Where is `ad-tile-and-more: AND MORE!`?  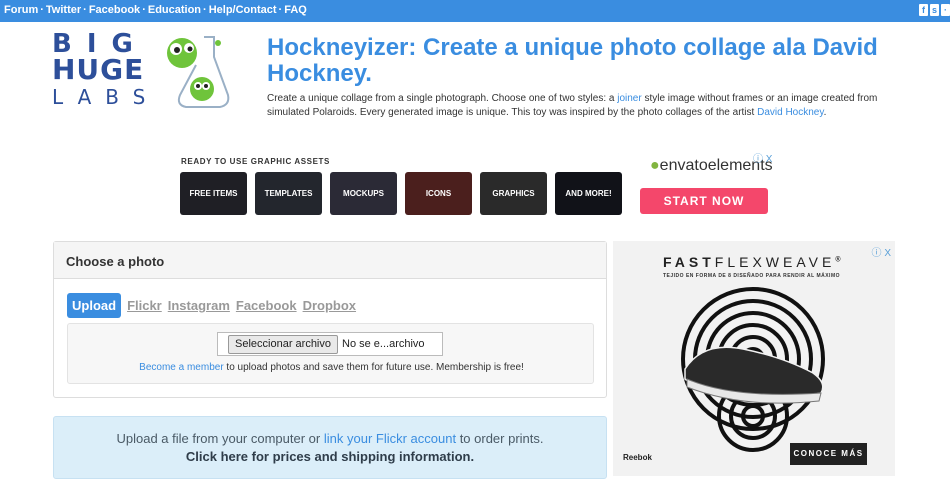 ad-tile-and-more: AND MORE! is located at coordinates (588, 193).